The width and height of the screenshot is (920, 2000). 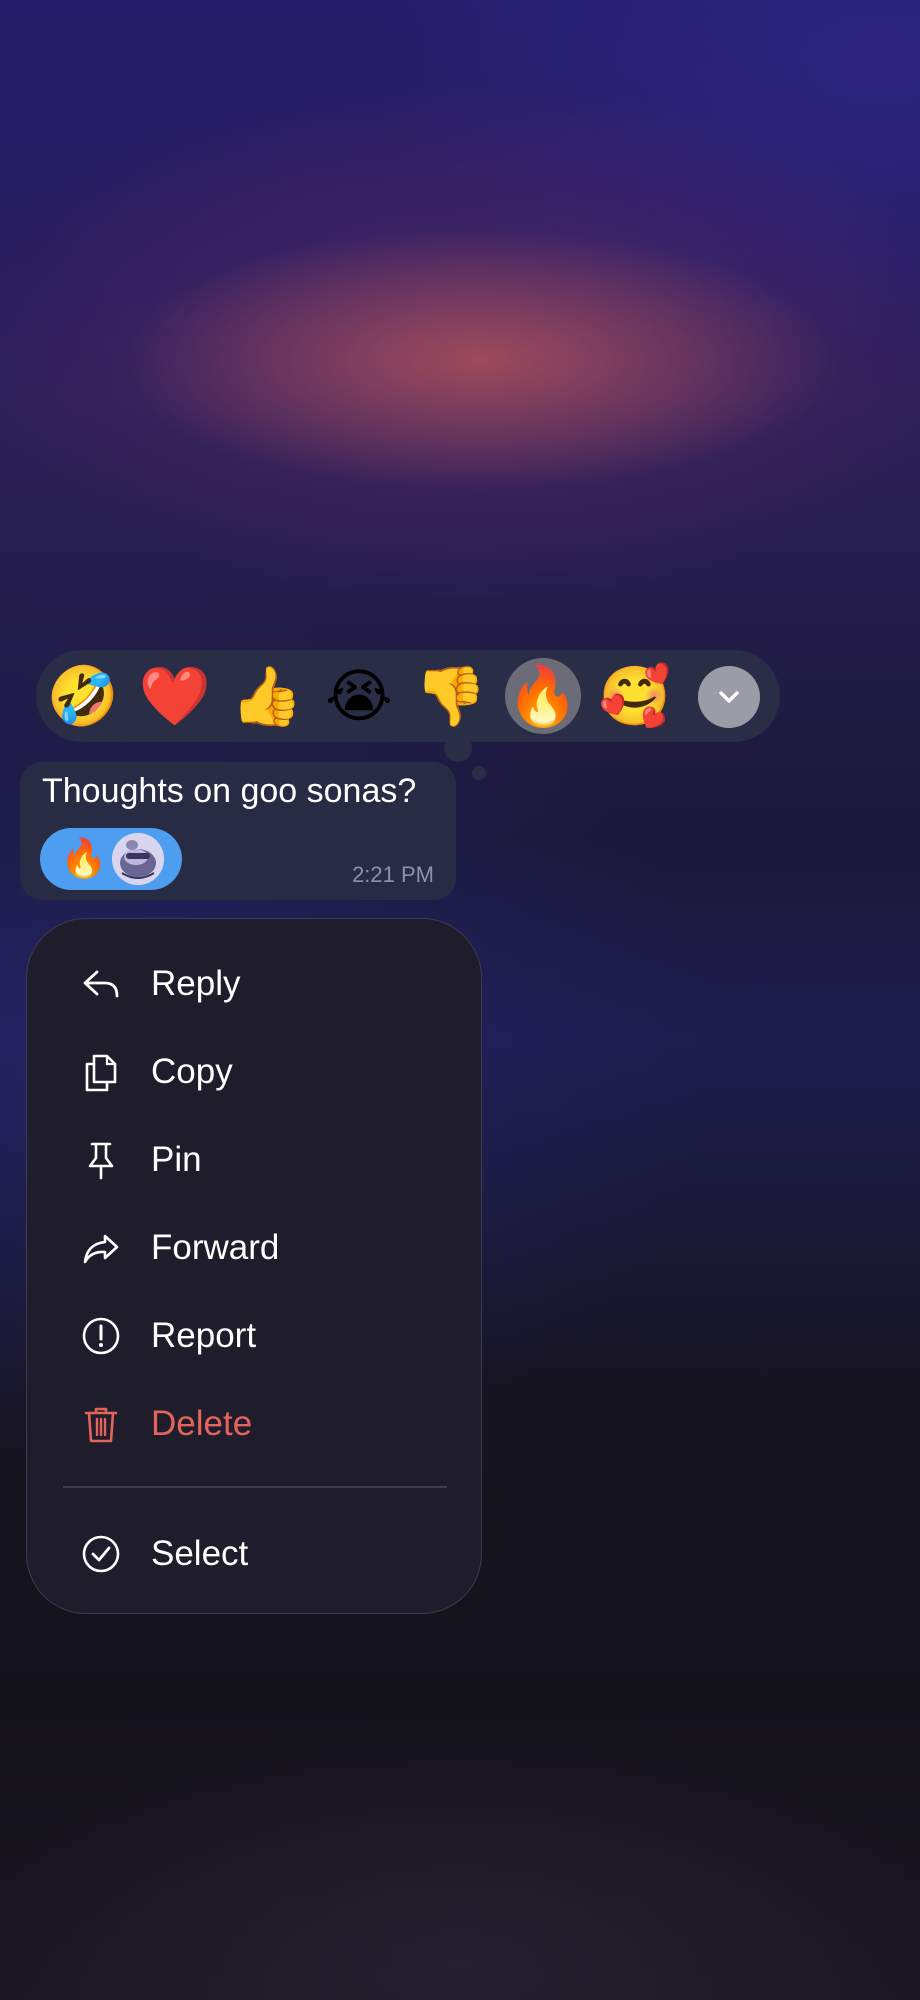 I want to click on message-timestamp: 2:21 PM, so click(x=393, y=874).